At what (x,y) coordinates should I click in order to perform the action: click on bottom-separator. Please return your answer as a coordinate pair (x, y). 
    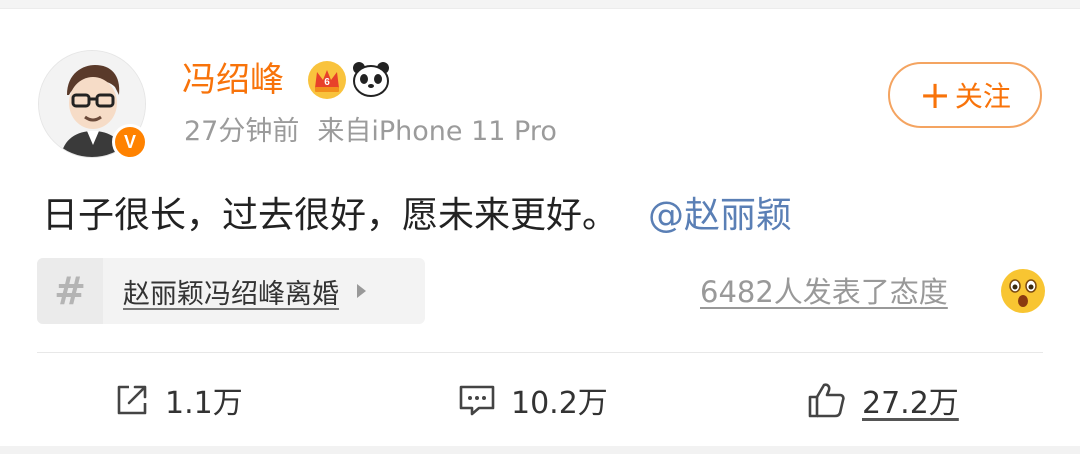
    Looking at the image, I should click on (540, 450).